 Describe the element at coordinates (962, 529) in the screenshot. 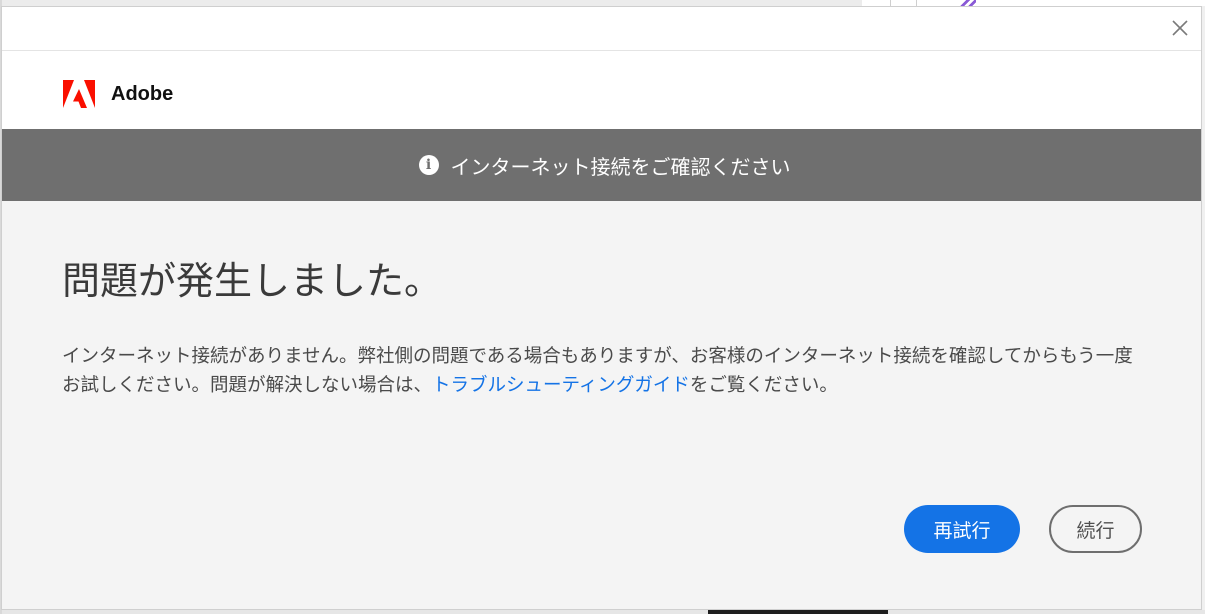

I see `retry-button: 再試行` at that location.